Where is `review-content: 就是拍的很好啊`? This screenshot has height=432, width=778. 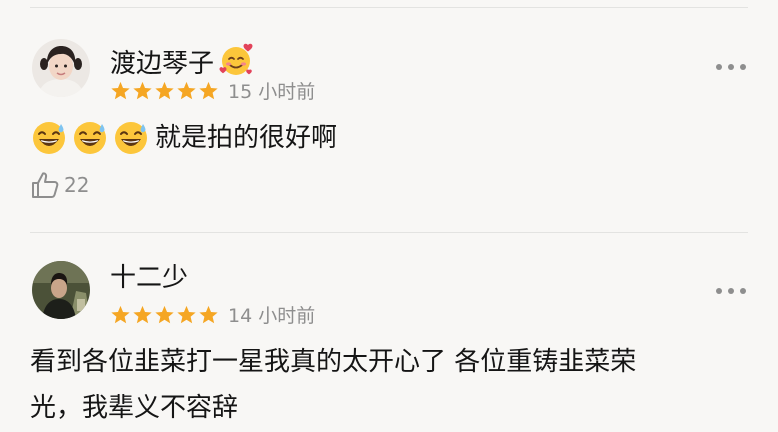 review-content: 就是拍的很好啊 is located at coordinates (183, 138).